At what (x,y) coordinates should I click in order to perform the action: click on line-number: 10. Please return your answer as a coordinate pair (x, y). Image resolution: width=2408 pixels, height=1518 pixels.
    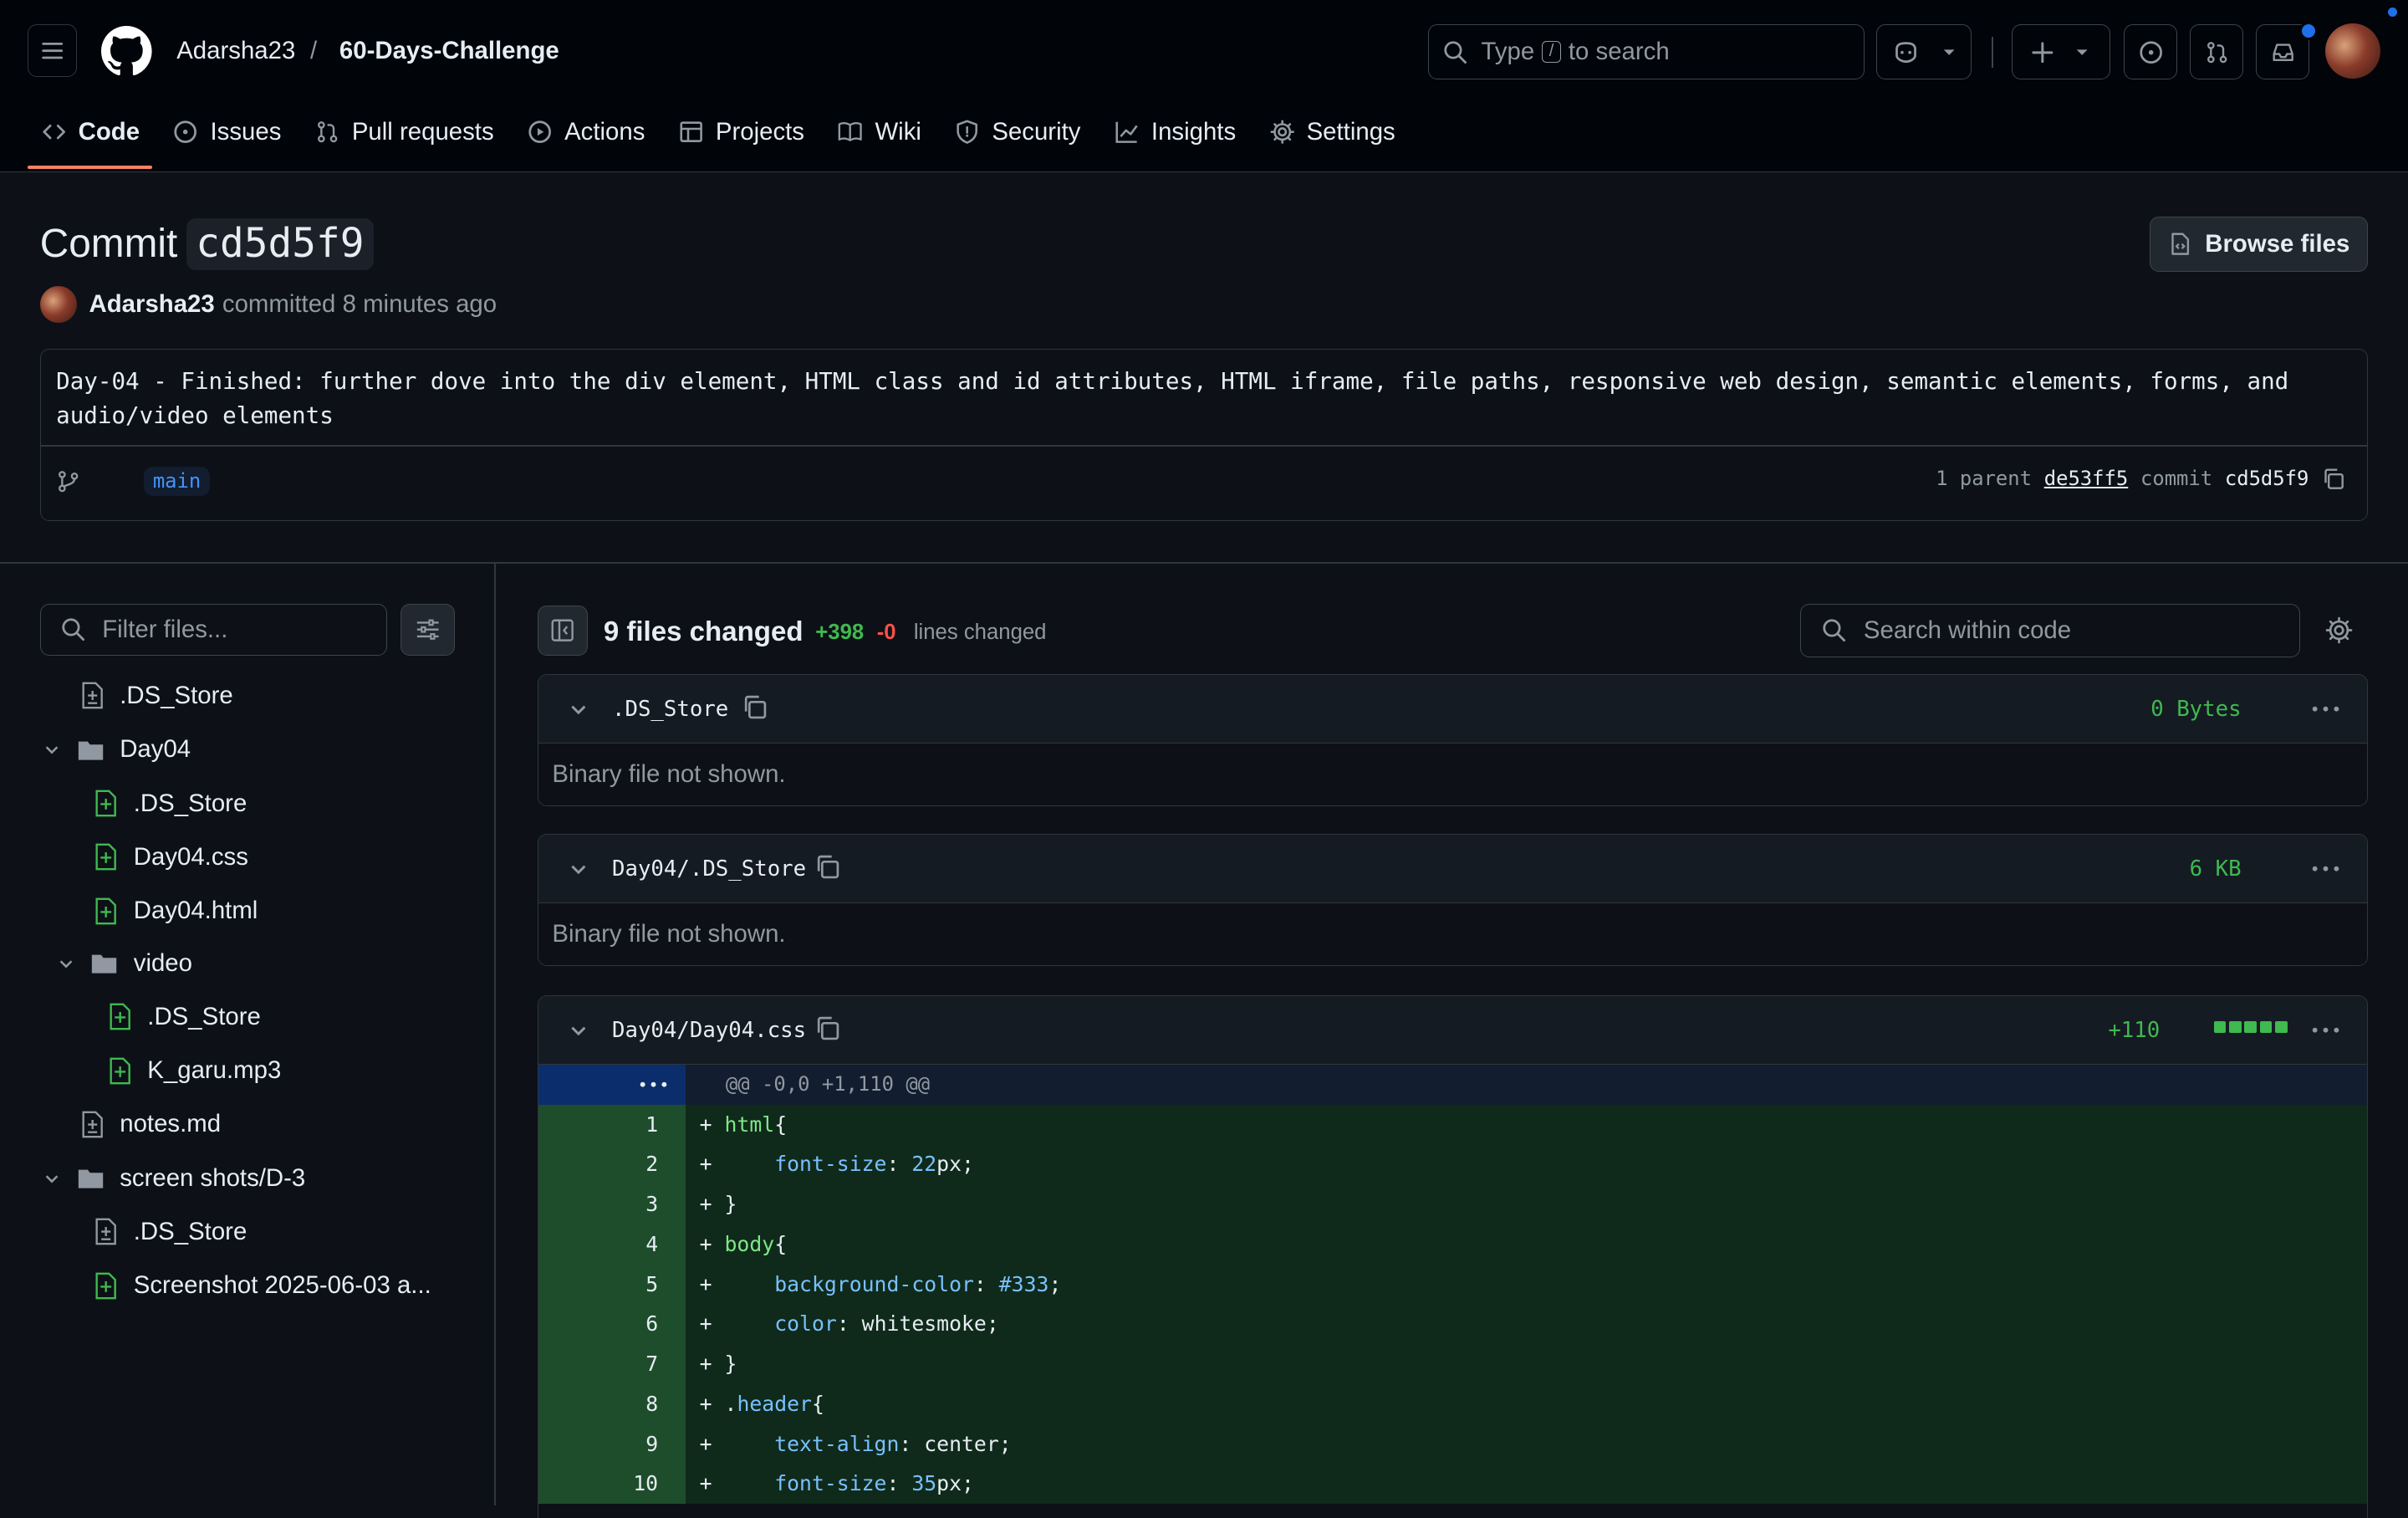
    Looking at the image, I should click on (612, 1484).